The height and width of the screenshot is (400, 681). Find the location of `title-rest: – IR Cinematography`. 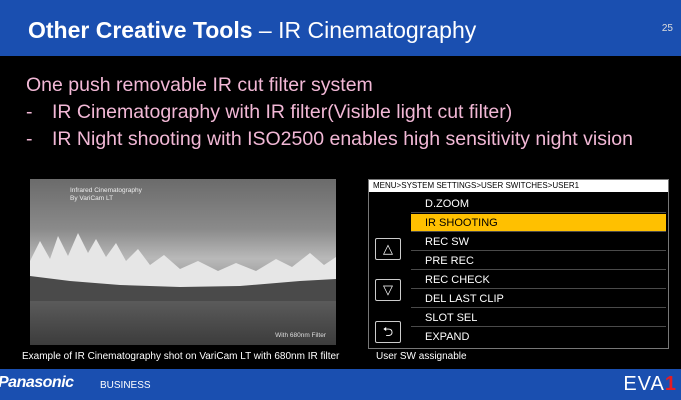

title-rest: – IR Cinematography is located at coordinates (364, 30).